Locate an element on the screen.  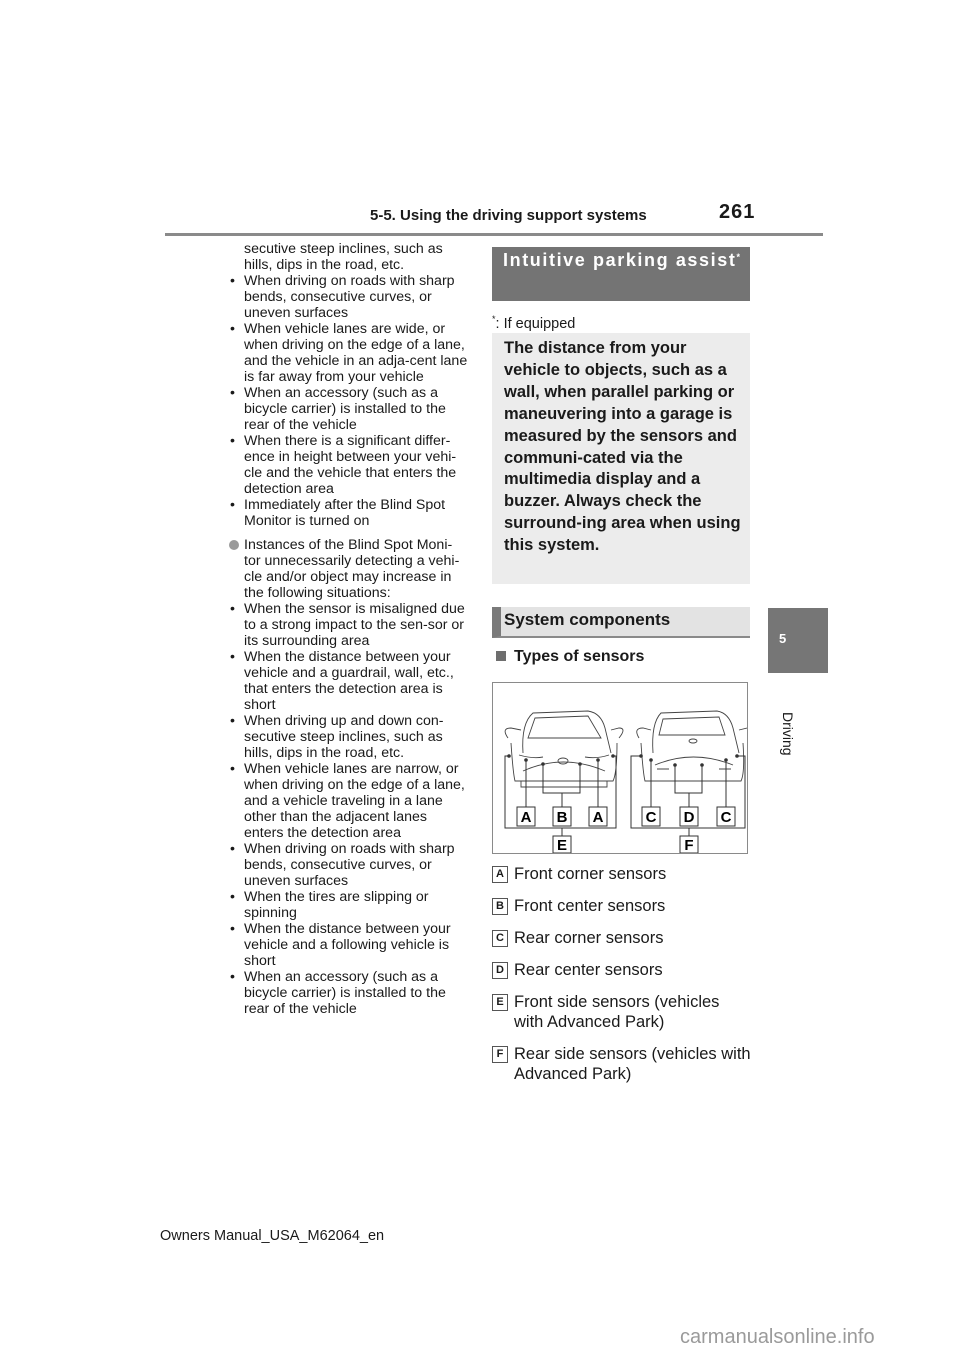
legend-item: C Rear corner sensors is located at coordinates (622, 938).